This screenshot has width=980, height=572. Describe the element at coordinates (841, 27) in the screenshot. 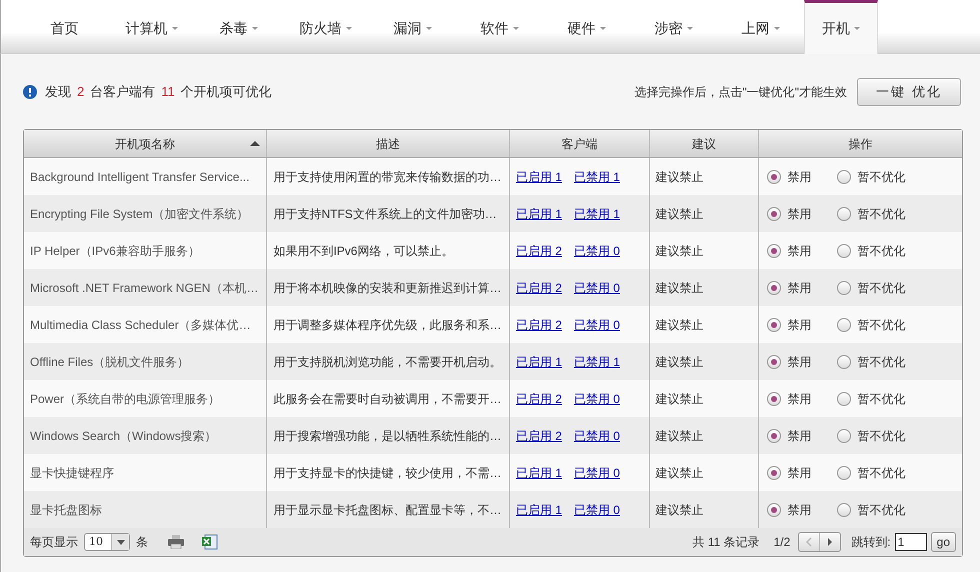

I see `nav-tab: 开机` at that location.